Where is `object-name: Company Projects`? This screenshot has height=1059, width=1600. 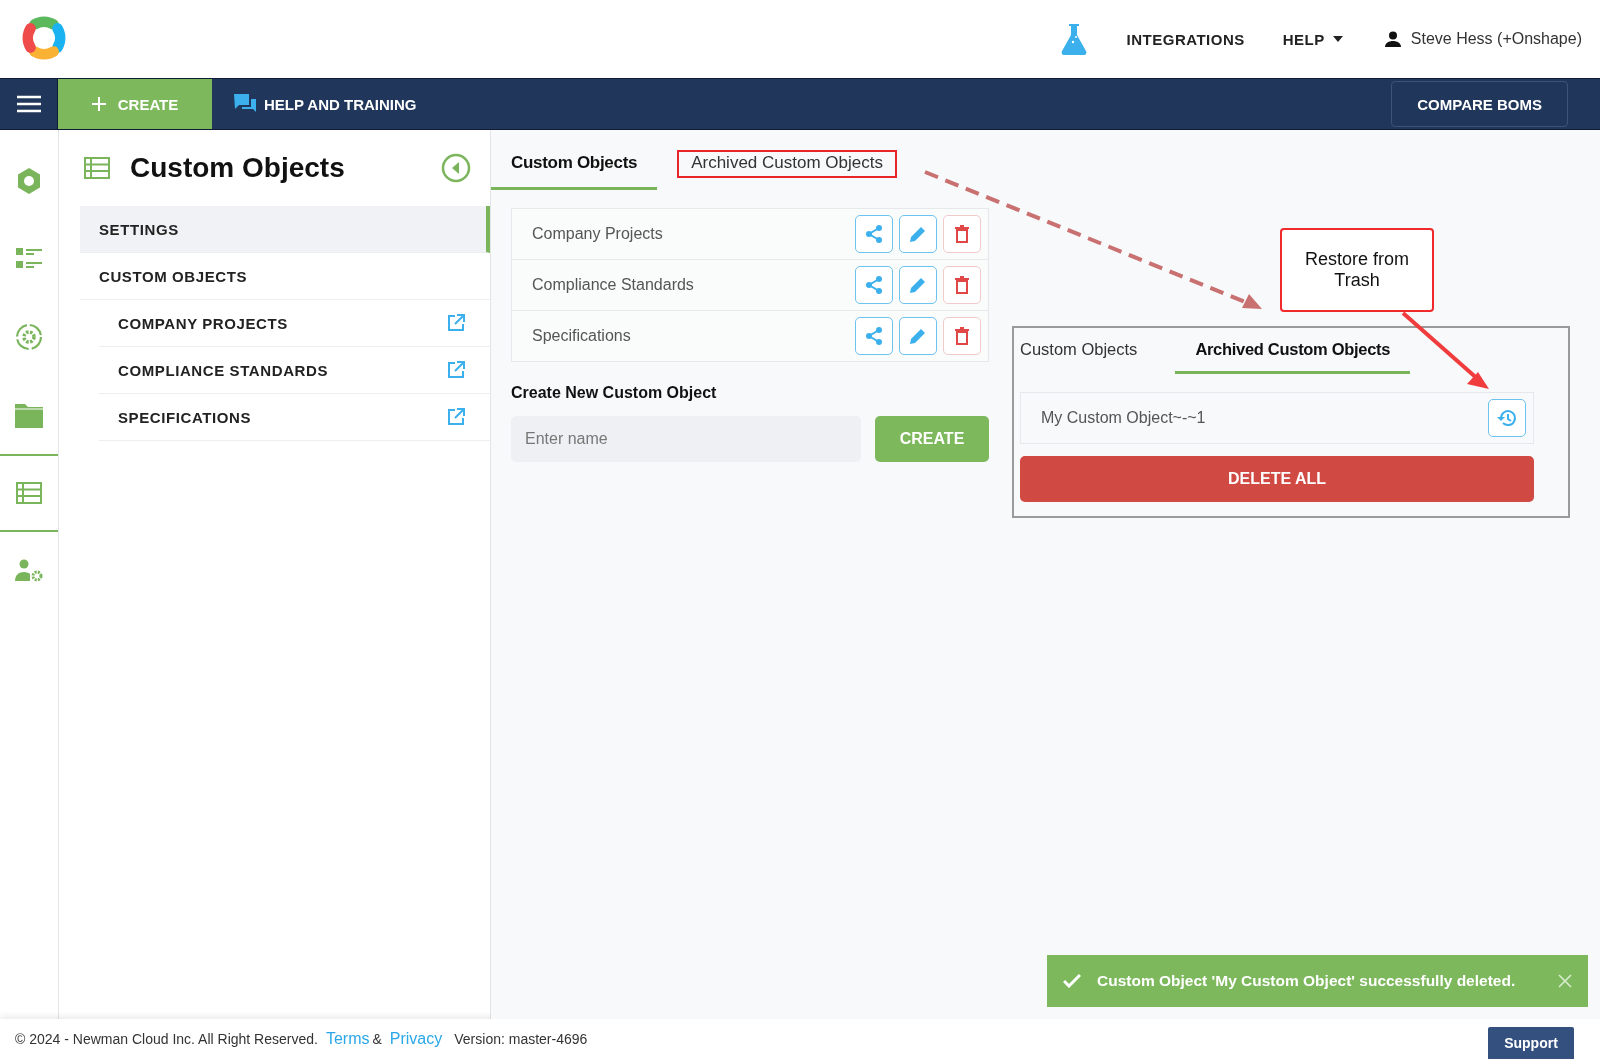 object-name: Company Projects is located at coordinates (598, 234).